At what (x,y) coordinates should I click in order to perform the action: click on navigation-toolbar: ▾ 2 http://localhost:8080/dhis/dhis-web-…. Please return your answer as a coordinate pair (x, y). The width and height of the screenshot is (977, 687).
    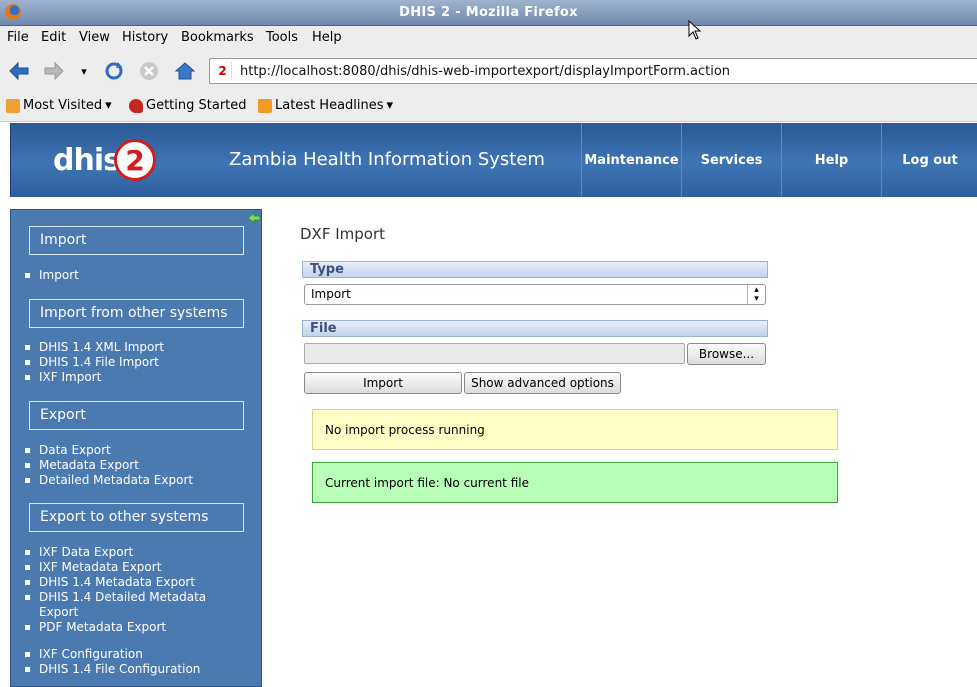
    Looking at the image, I should click on (488, 71).